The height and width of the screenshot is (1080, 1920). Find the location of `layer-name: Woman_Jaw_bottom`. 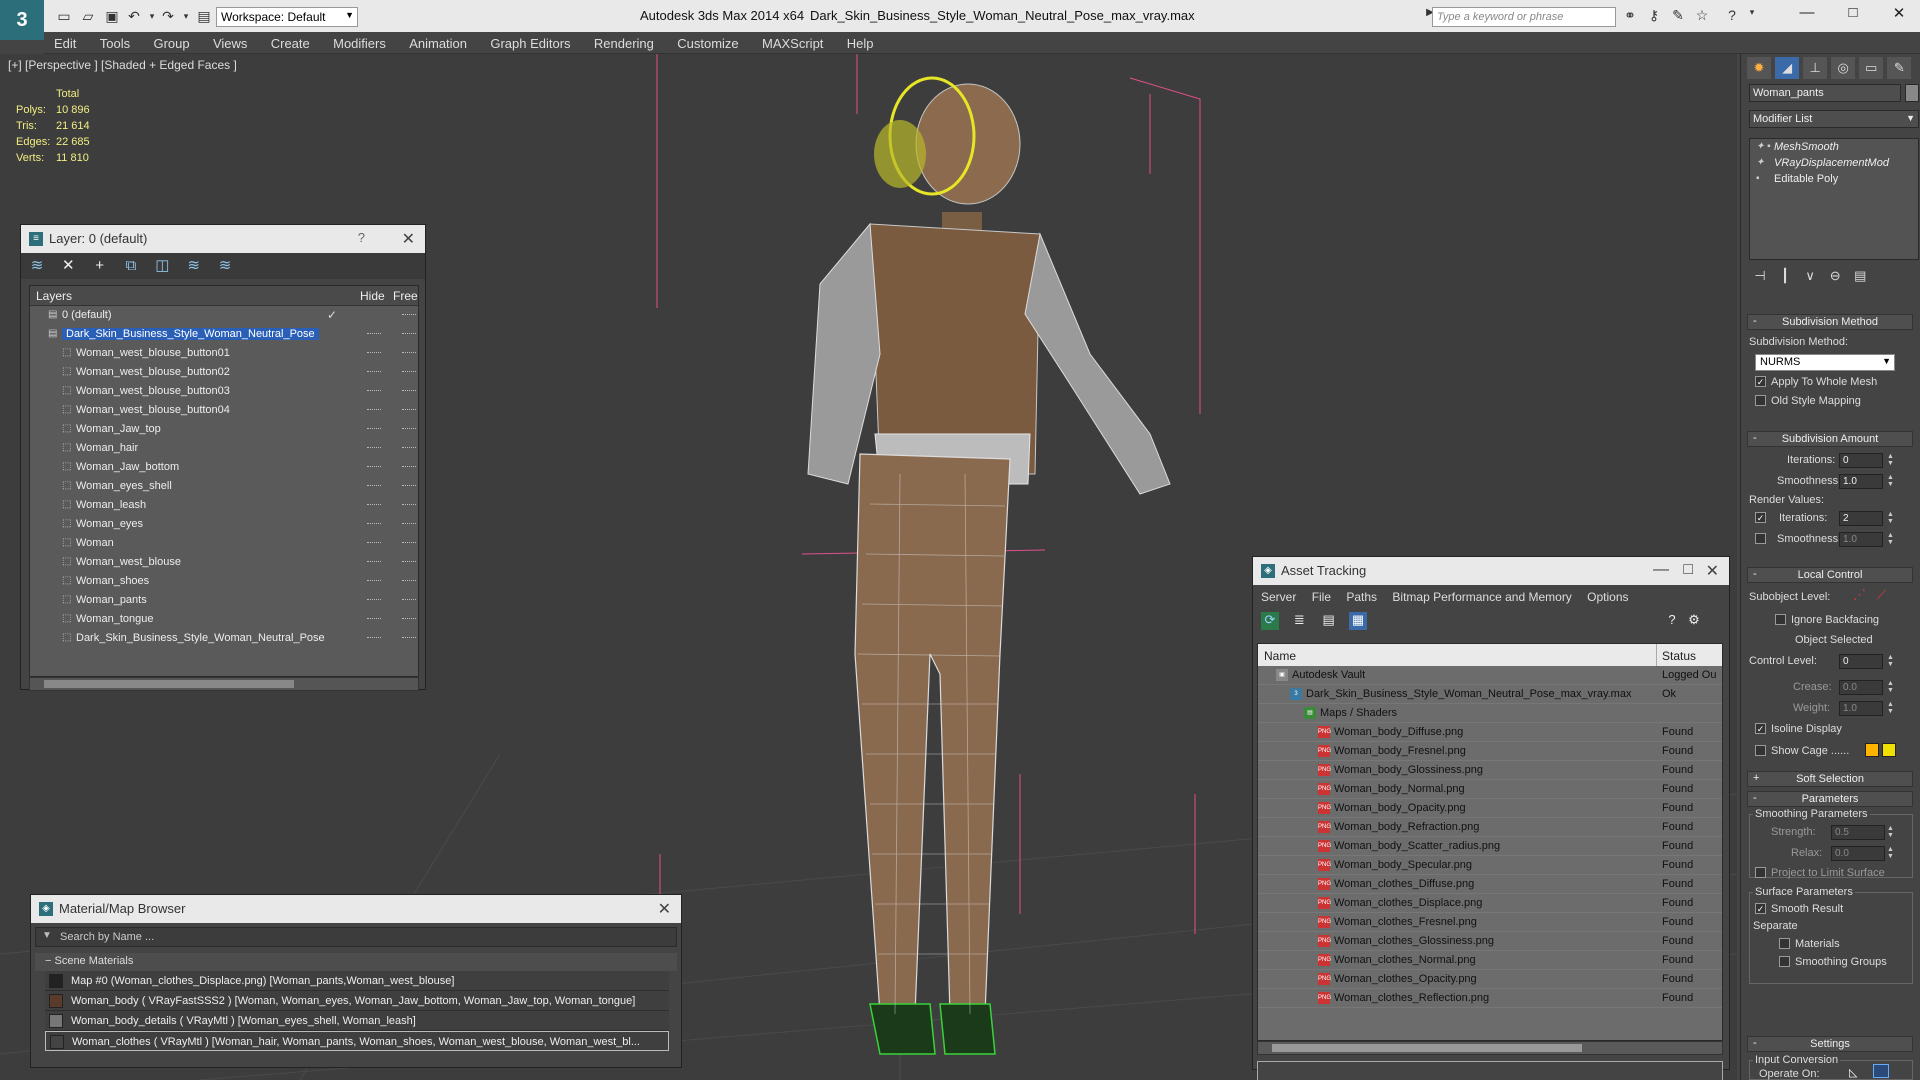

layer-name: Woman_Jaw_bottom is located at coordinates (127, 467).